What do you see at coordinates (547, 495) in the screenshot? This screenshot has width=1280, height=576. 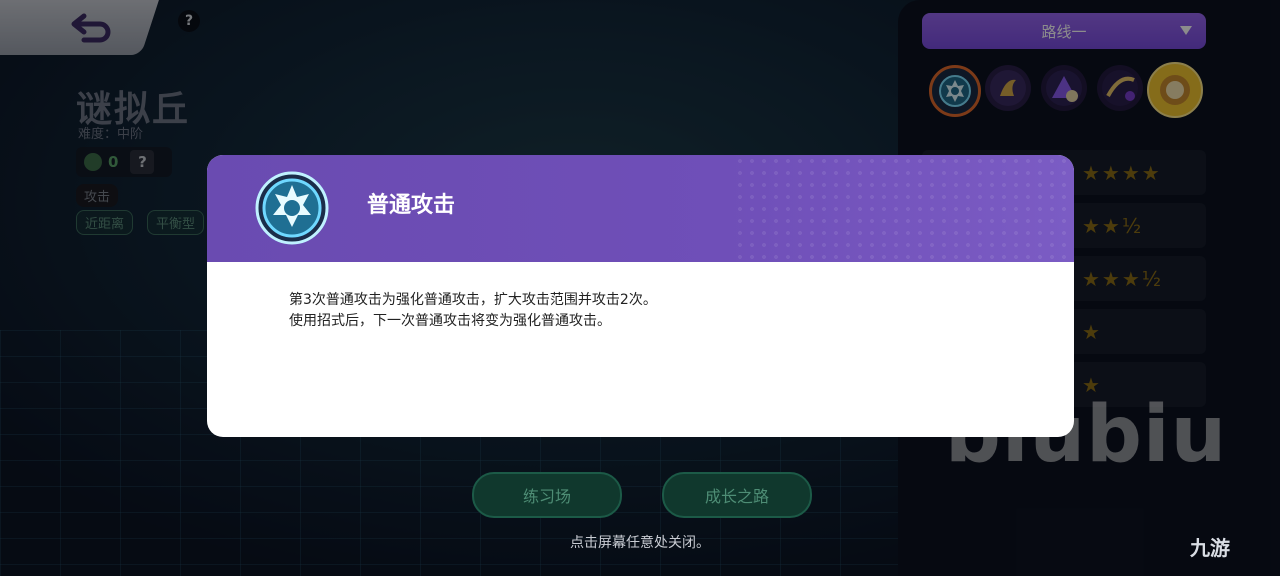 I see `practice-button: 练习场` at bounding box center [547, 495].